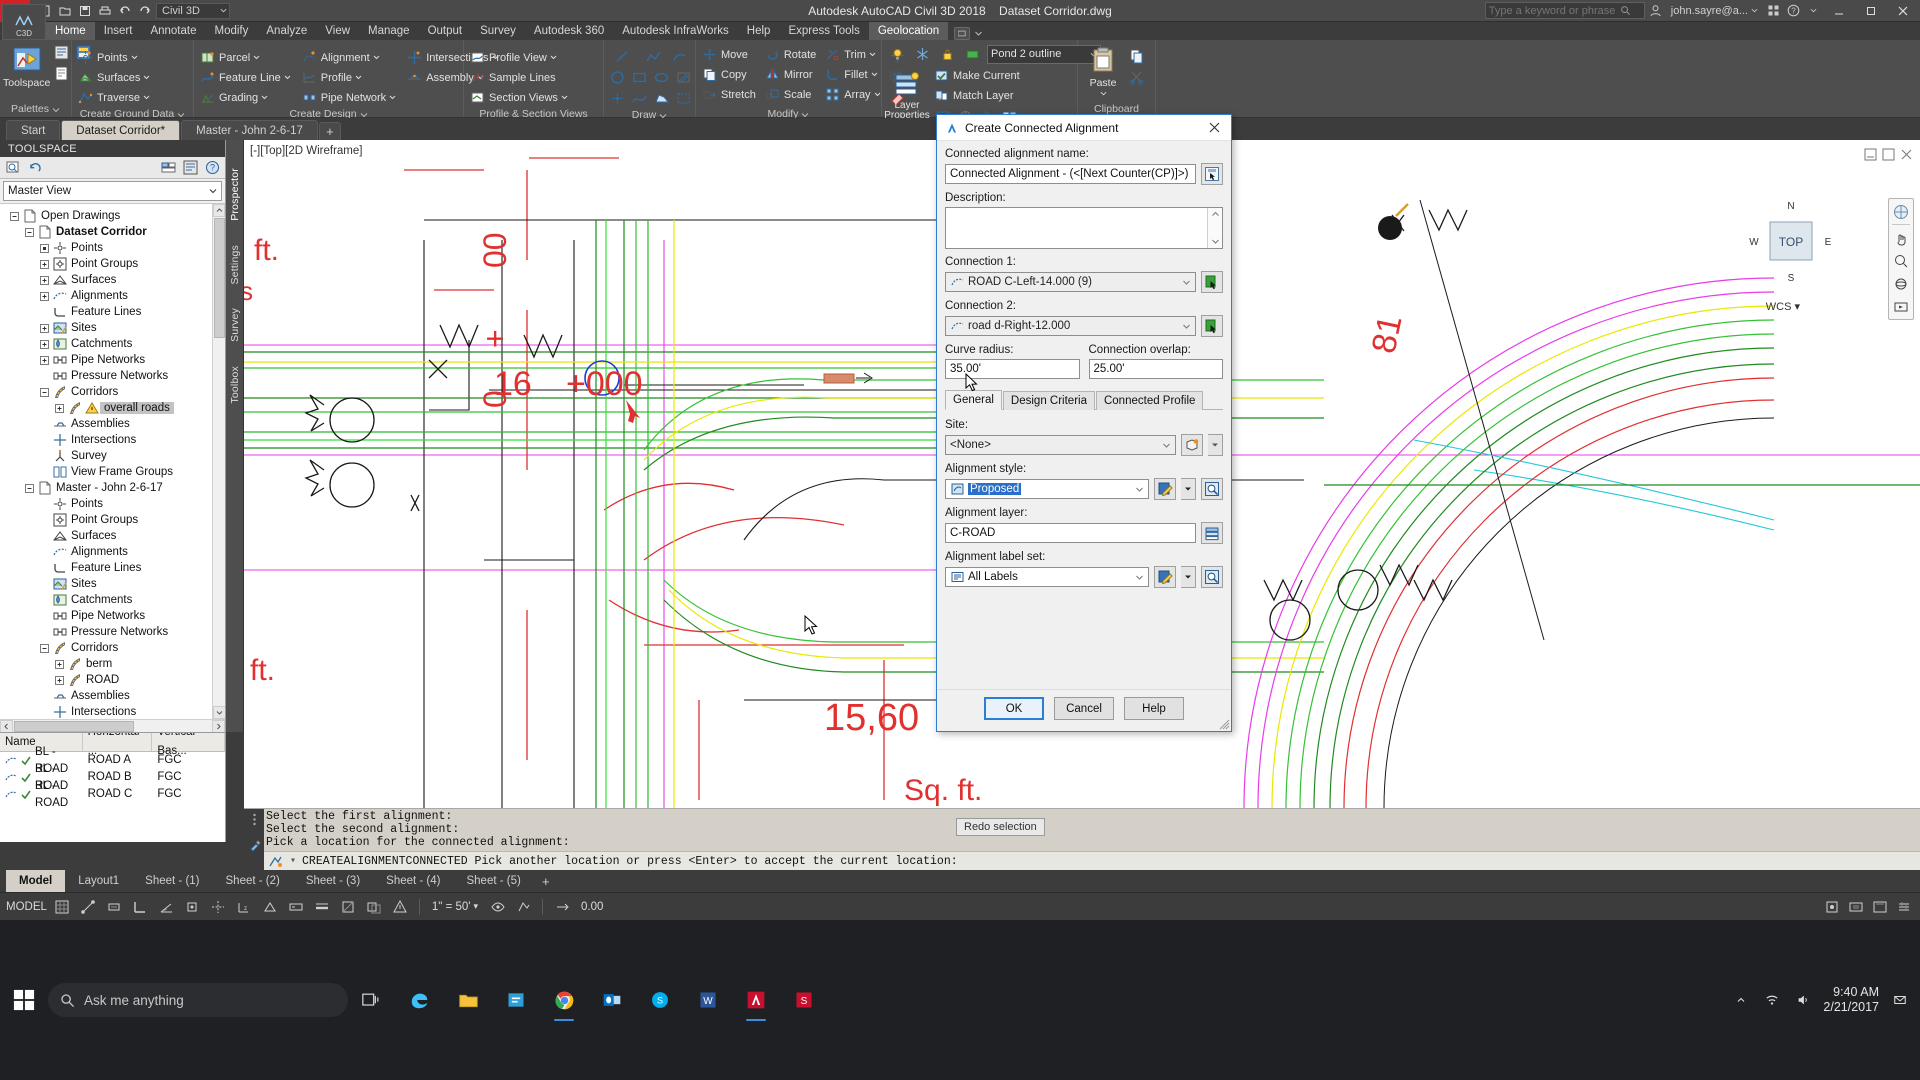  Describe the element at coordinates (112, 664) in the screenshot. I see `tree-item-berm: berm` at that location.